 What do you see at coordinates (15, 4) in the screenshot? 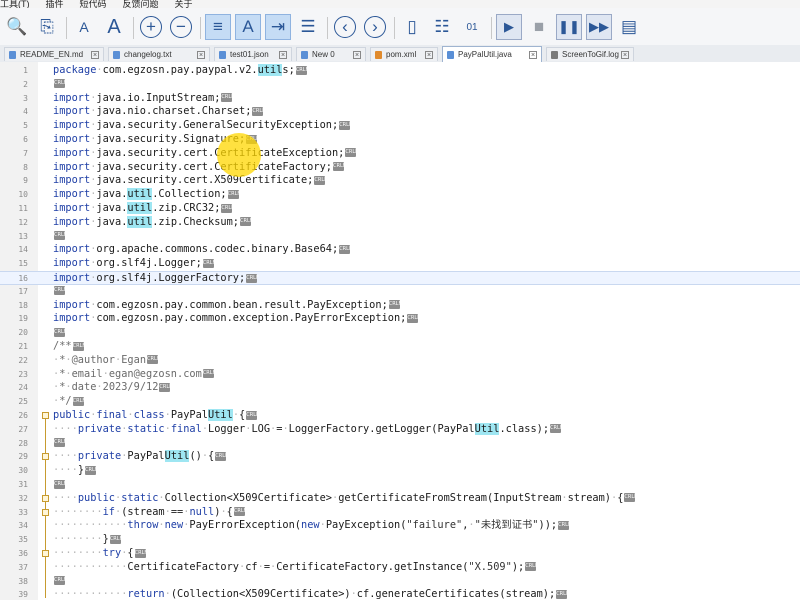
I see `menu-item: 工具(T)` at bounding box center [15, 4].